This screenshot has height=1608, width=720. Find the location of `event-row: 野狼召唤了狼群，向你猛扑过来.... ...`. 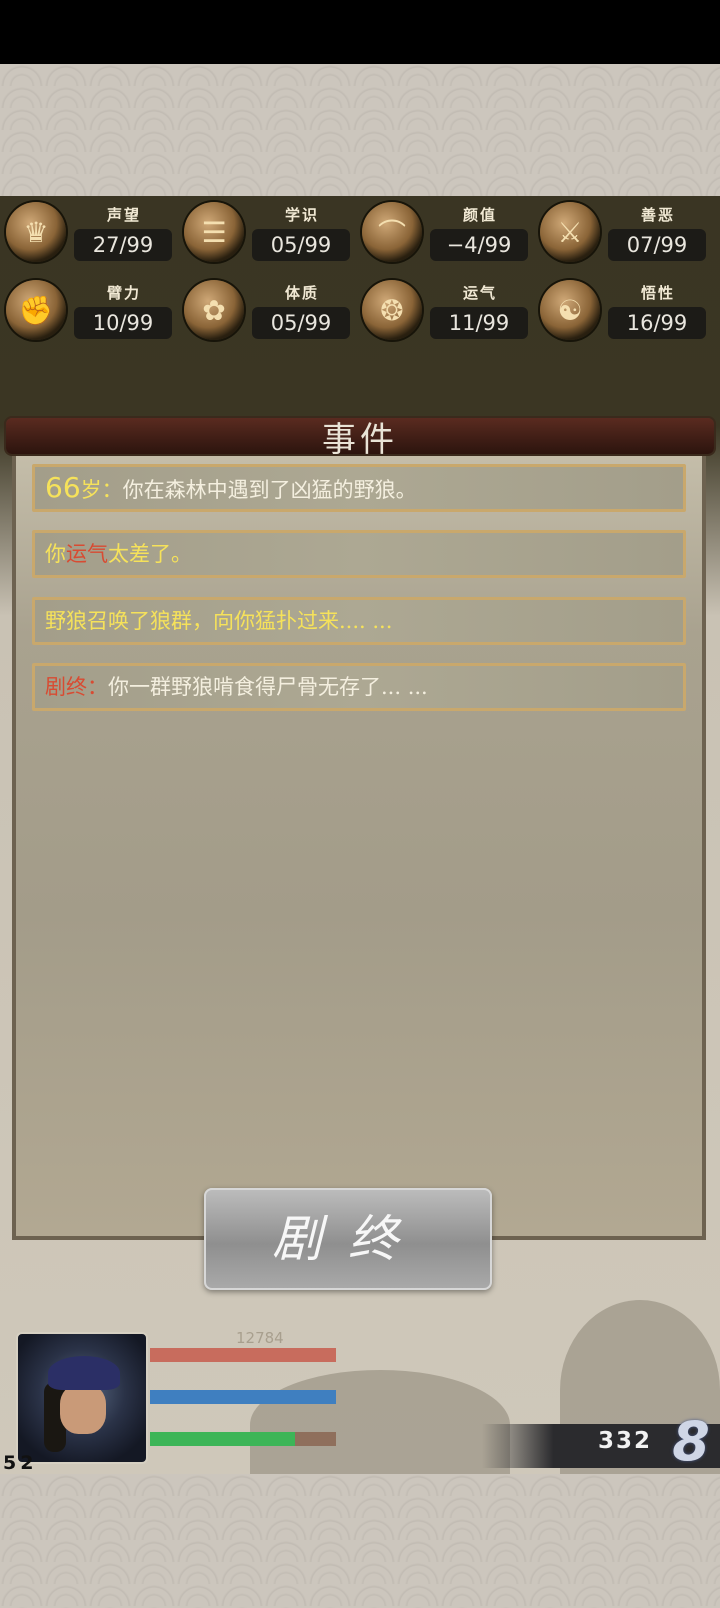

event-row: 野狼召唤了狼群，向你猛扑过来.... ... is located at coordinates (359, 621).